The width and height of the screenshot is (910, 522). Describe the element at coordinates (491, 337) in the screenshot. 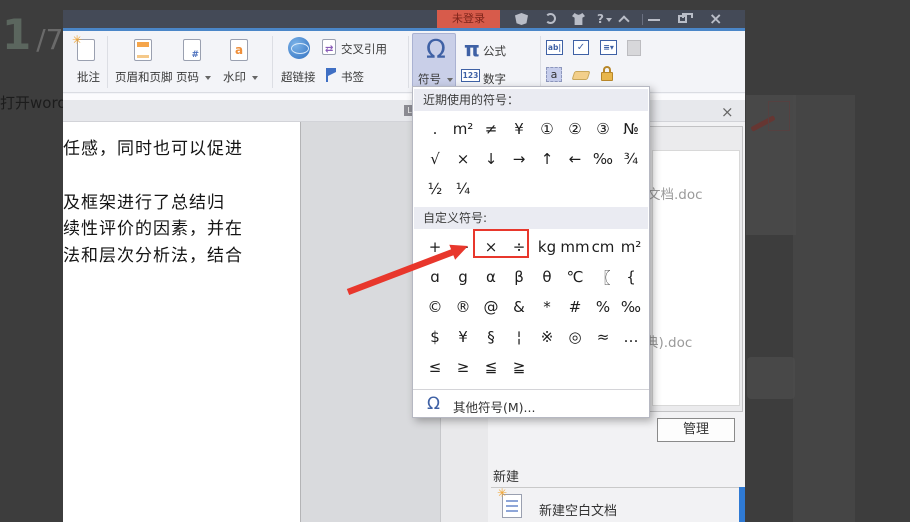

I see `symbol-cell: §` at that location.